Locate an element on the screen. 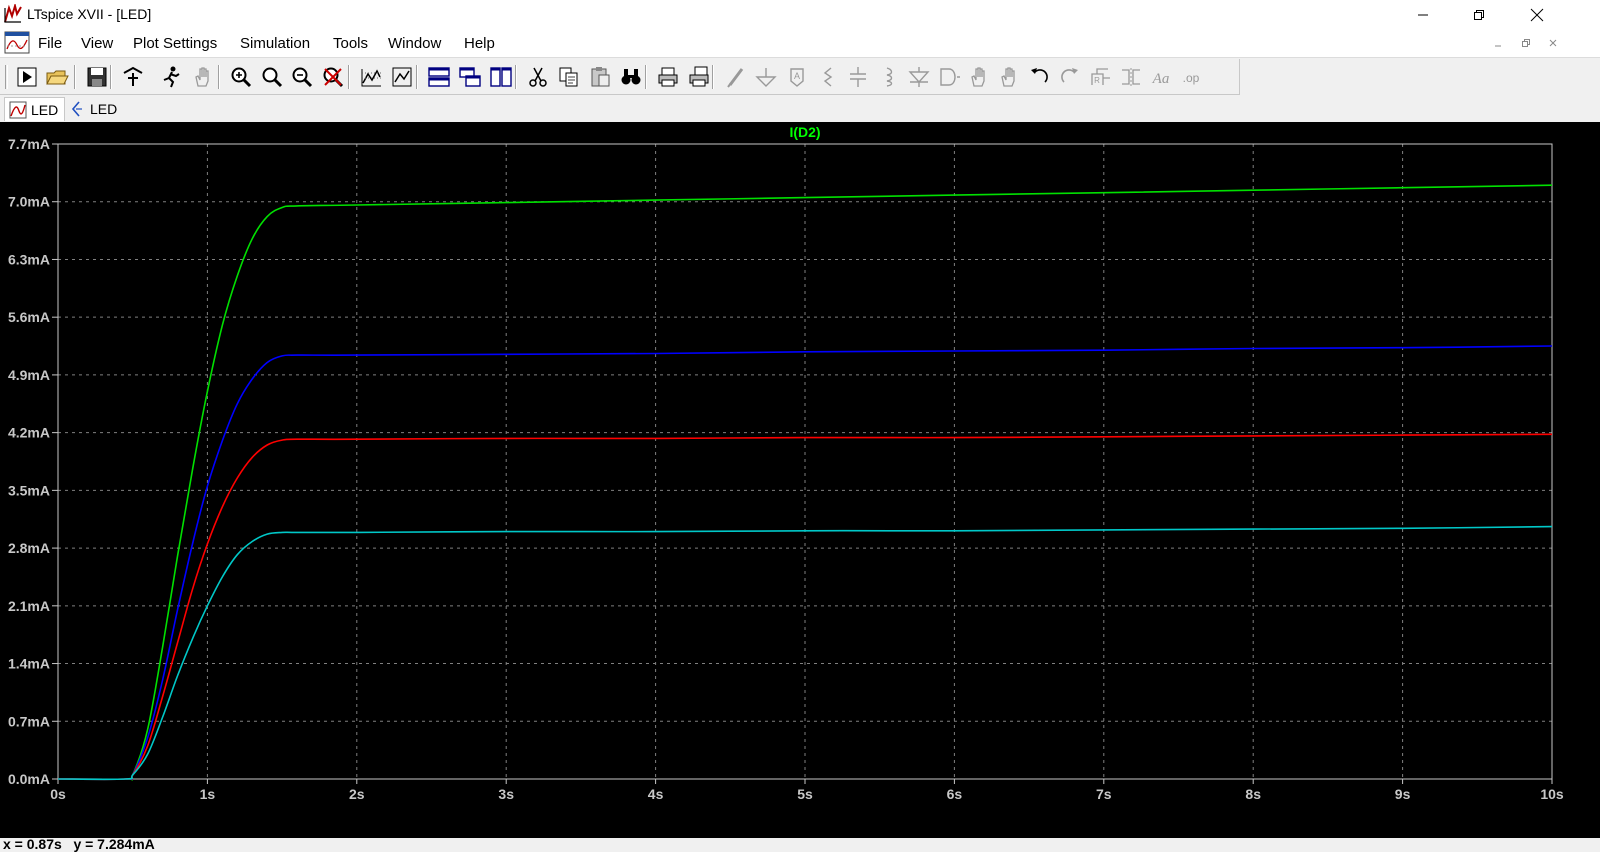  menu-view: View is located at coordinates (97, 43).